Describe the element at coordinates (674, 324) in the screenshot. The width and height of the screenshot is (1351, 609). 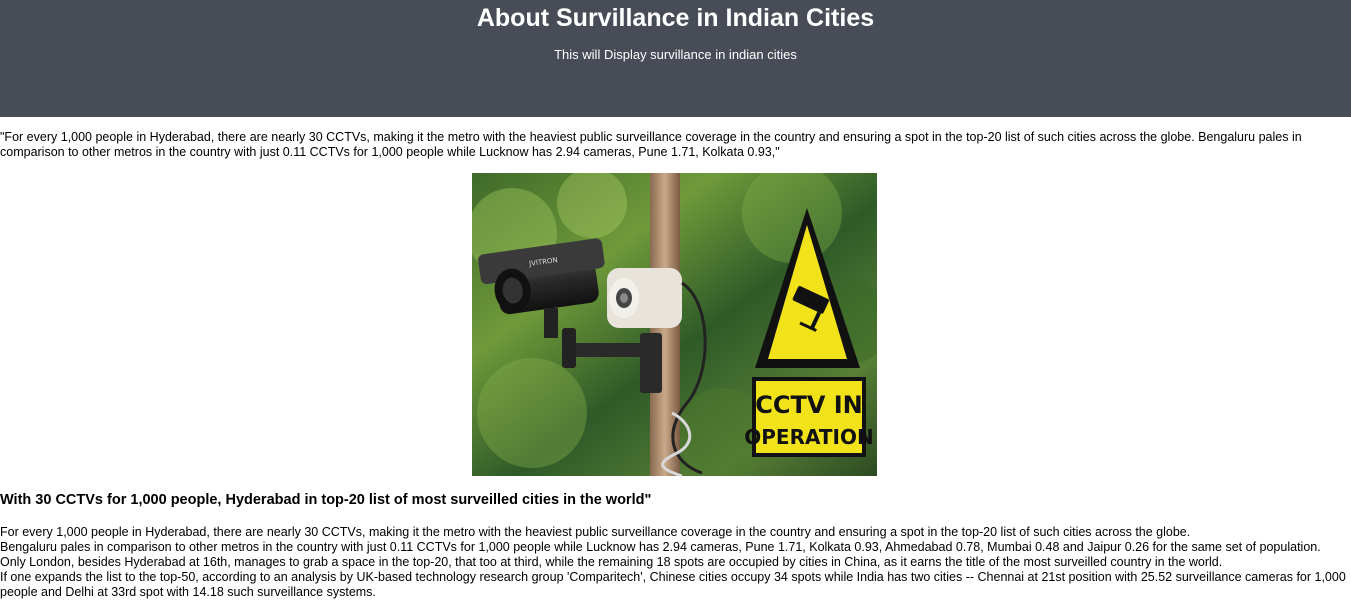
I see `cctv-photo: JVITRON CCTV IN OPERATION` at that location.